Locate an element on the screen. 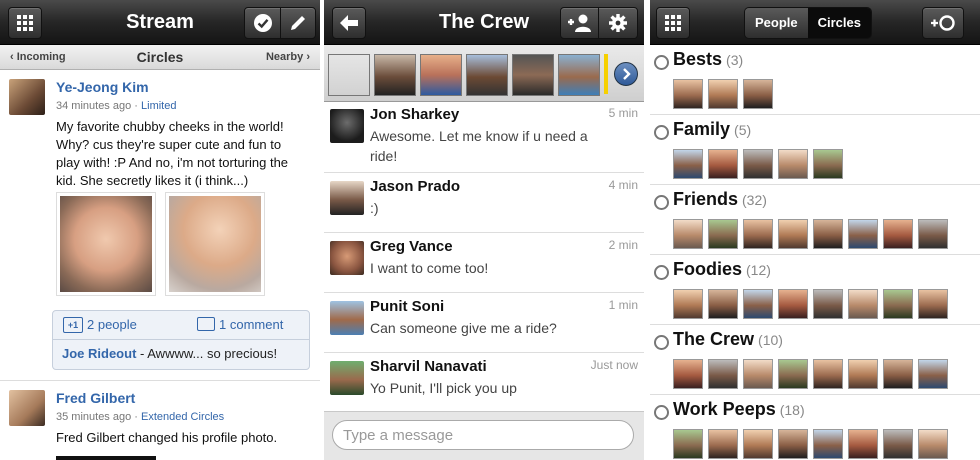 The image size is (980, 460). comment-icon is located at coordinates (206, 324).